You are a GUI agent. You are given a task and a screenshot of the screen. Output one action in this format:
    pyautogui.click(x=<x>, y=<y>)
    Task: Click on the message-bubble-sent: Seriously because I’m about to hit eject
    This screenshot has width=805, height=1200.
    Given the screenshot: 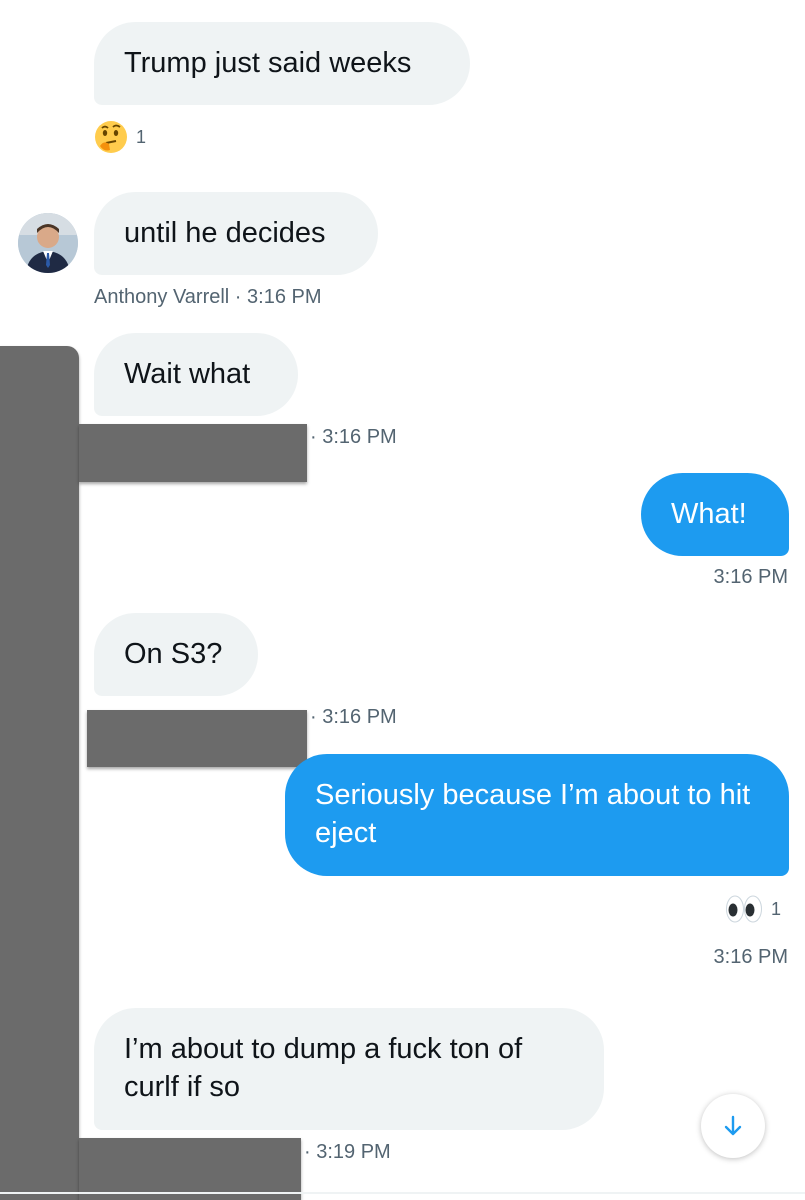 What is the action you would take?
    pyautogui.click(x=537, y=815)
    